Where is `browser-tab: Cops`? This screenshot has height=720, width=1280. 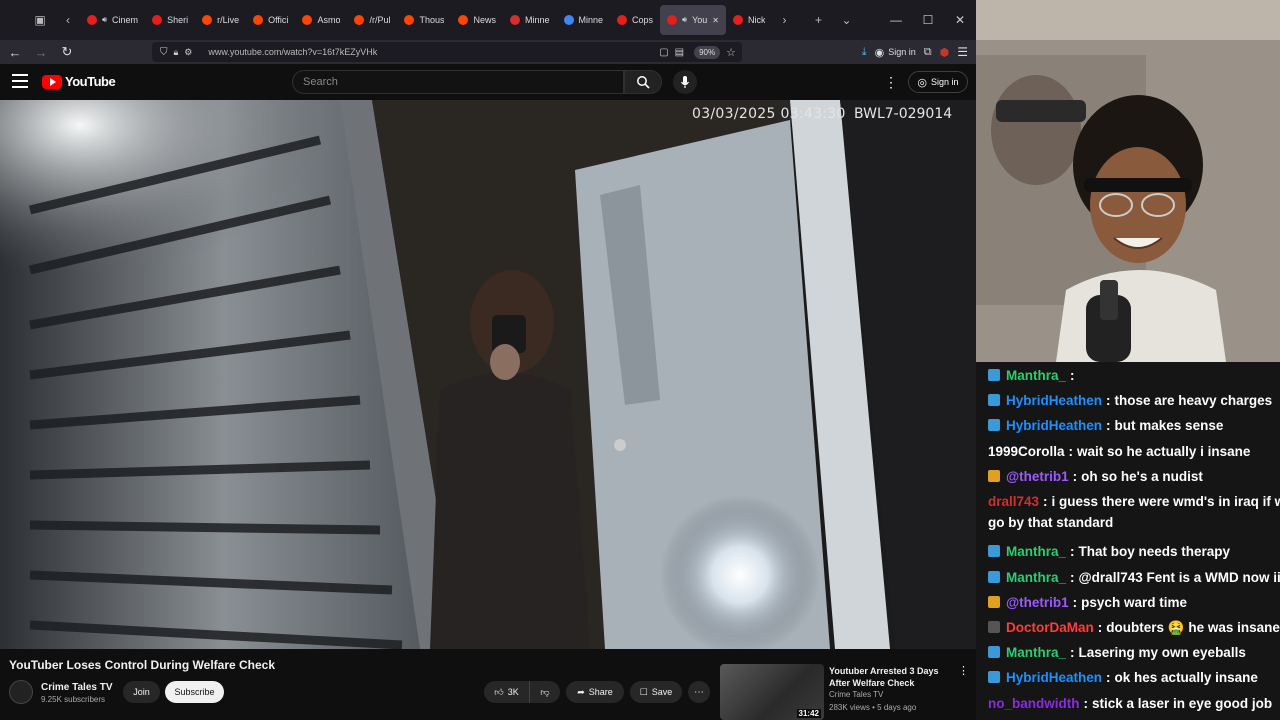 browser-tab: Cops is located at coordinates (635, 20).